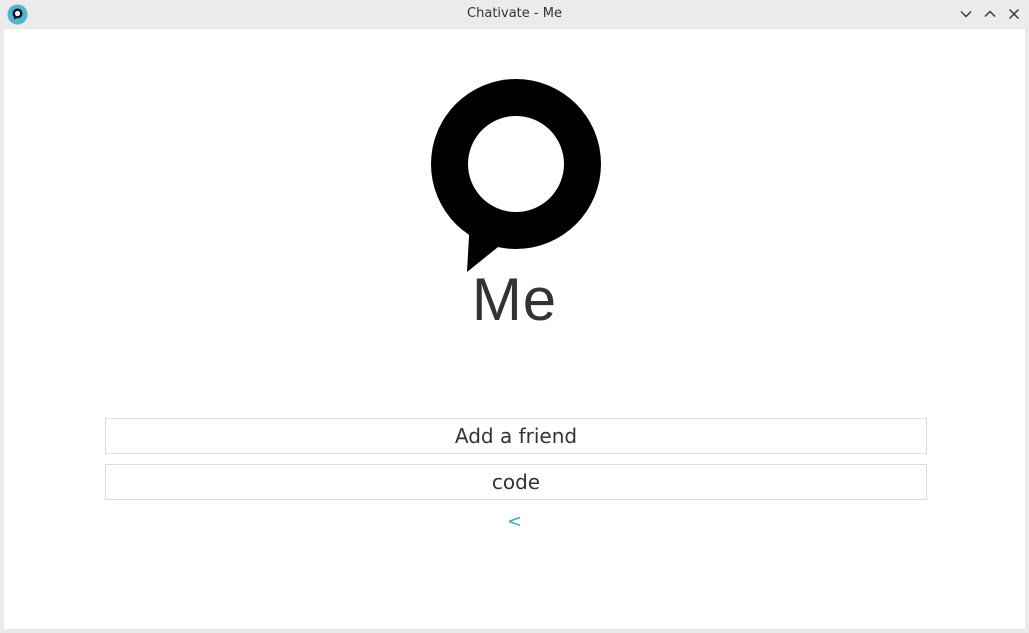 This screenshot has height=633, width=1029. I want to click on back-button: <, so click(514, 521).